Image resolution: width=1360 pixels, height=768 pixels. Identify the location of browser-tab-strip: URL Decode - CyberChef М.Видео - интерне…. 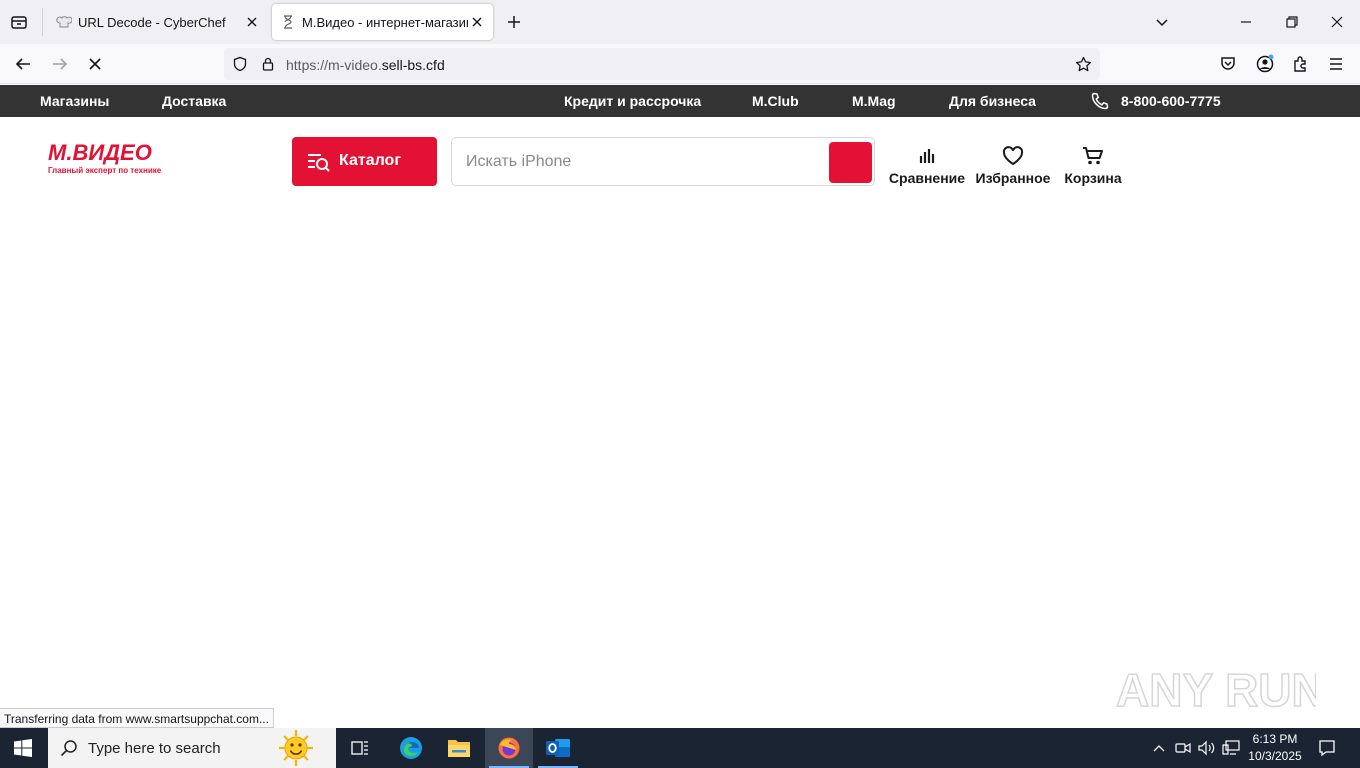
(680, 22).